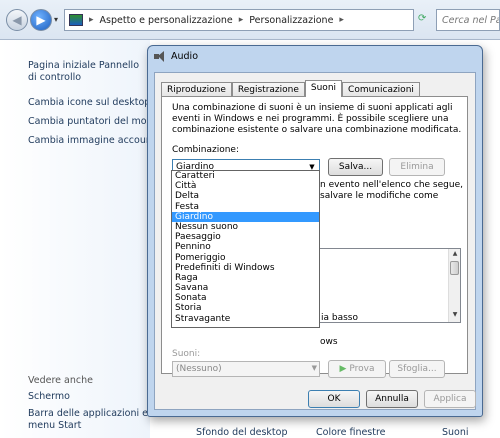 The image size is (500, 438). Describe the element at coordinates (391, 185) in the screenshot. I see `instruction-text-line: n evento nell'elenco che segue,` at that location.